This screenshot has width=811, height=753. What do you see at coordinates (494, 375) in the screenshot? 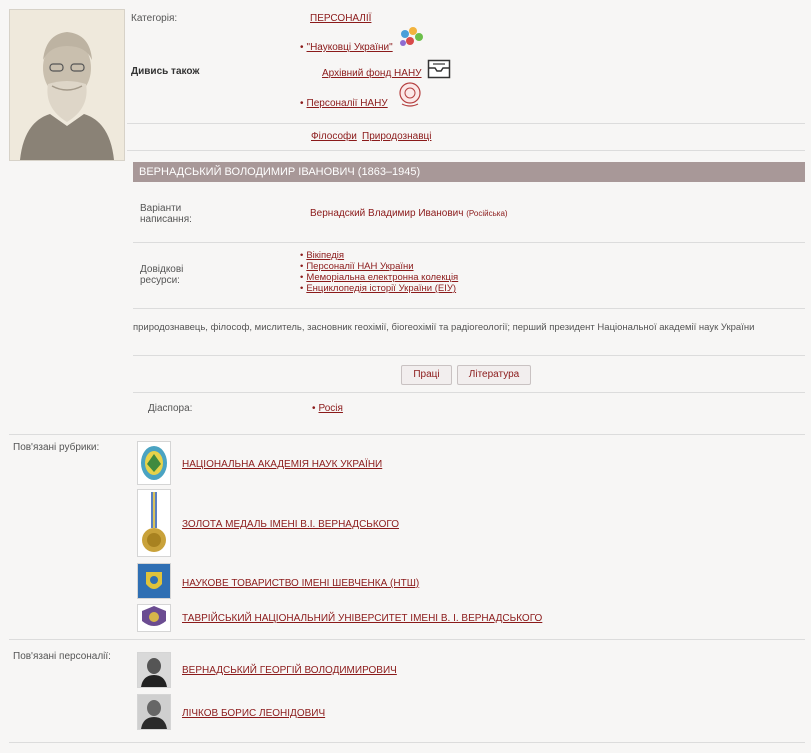
I see `literature-button: Література` at bounding box center [494, 375].